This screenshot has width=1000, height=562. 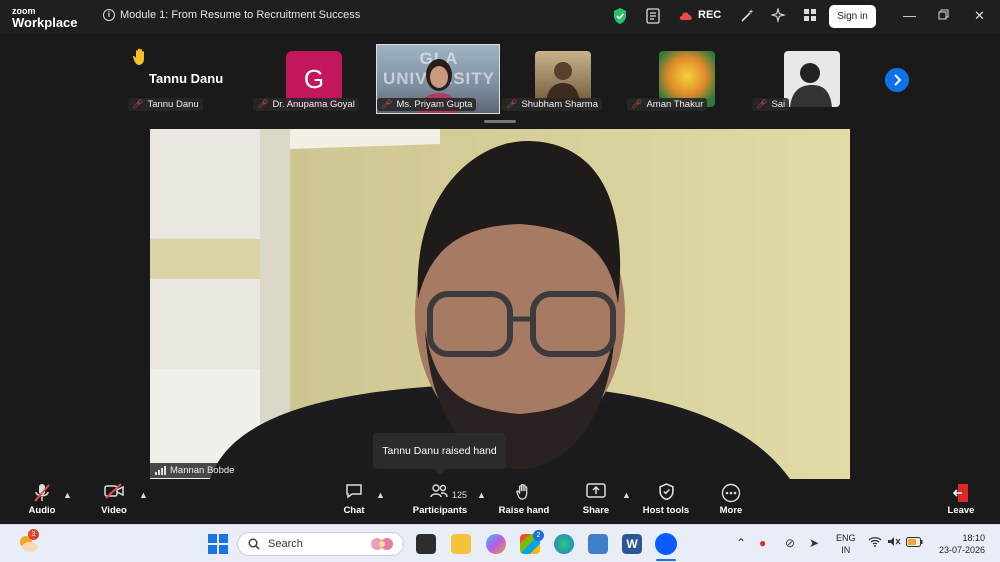 What do you see at coordinates (961, 494) in the screenshot?
I see `leave-door-icon` at bounding box center [961, 494].